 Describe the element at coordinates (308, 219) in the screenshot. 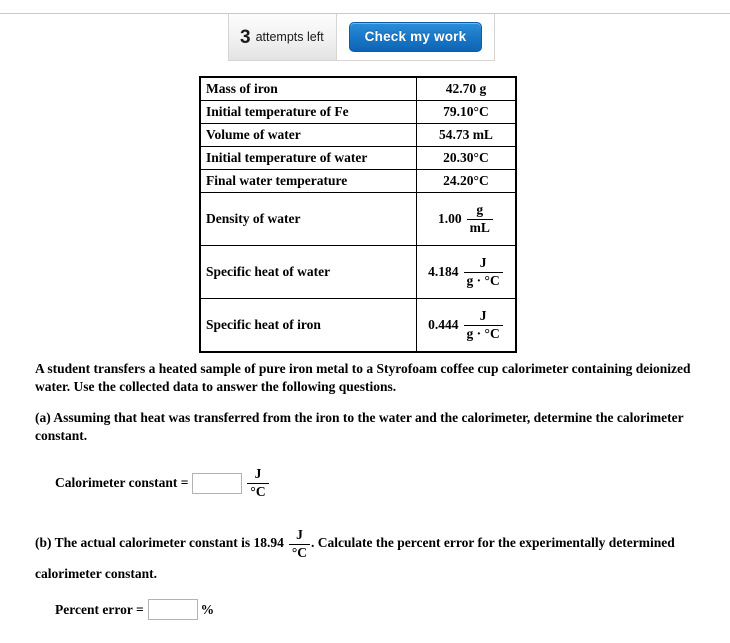

I see `row-label: Density of water` at that location.